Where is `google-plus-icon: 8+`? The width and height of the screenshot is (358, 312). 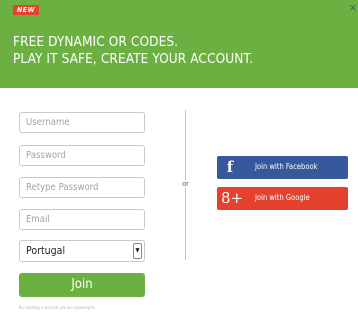 google-plus-icon: 8+ is located at coordinates (232, 198).